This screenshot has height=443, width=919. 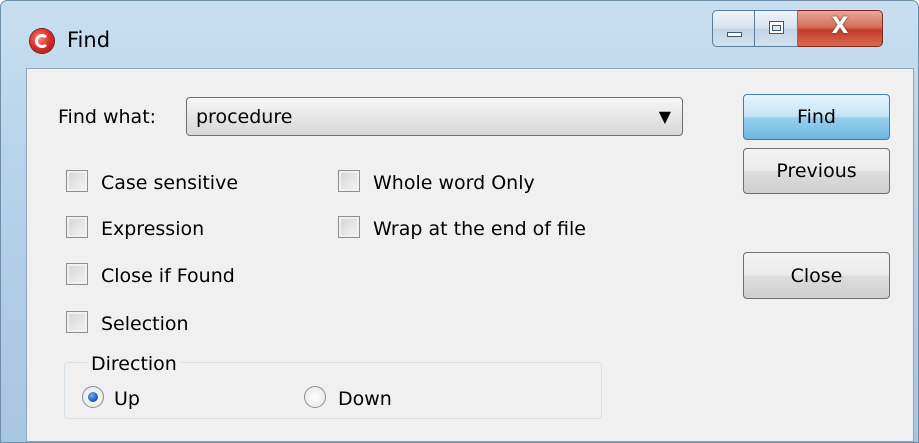 What do you see at coordinates (459, 32) in the screenshot?
I see `title-bar: Find X` at bounding box center [459, 32].